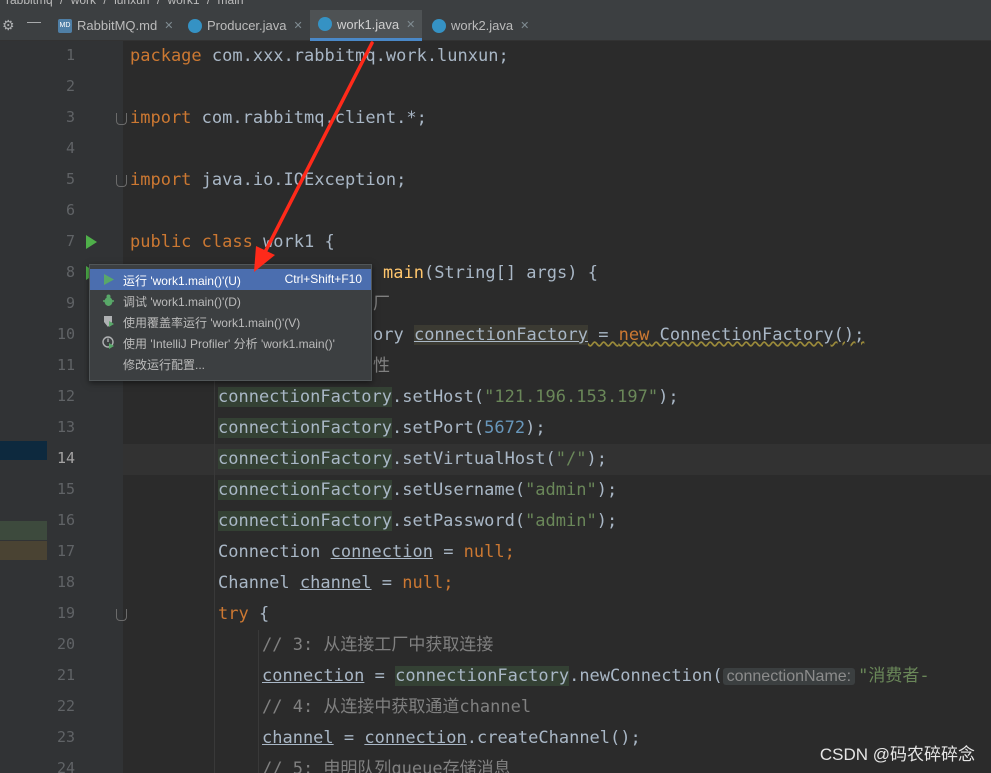 Image resolution: width=991 pixels, height=773 pixels. Describe the element at coordinates (268, 180) in the screenshot. I see `code-line: import java.io.IOException;` at that location.